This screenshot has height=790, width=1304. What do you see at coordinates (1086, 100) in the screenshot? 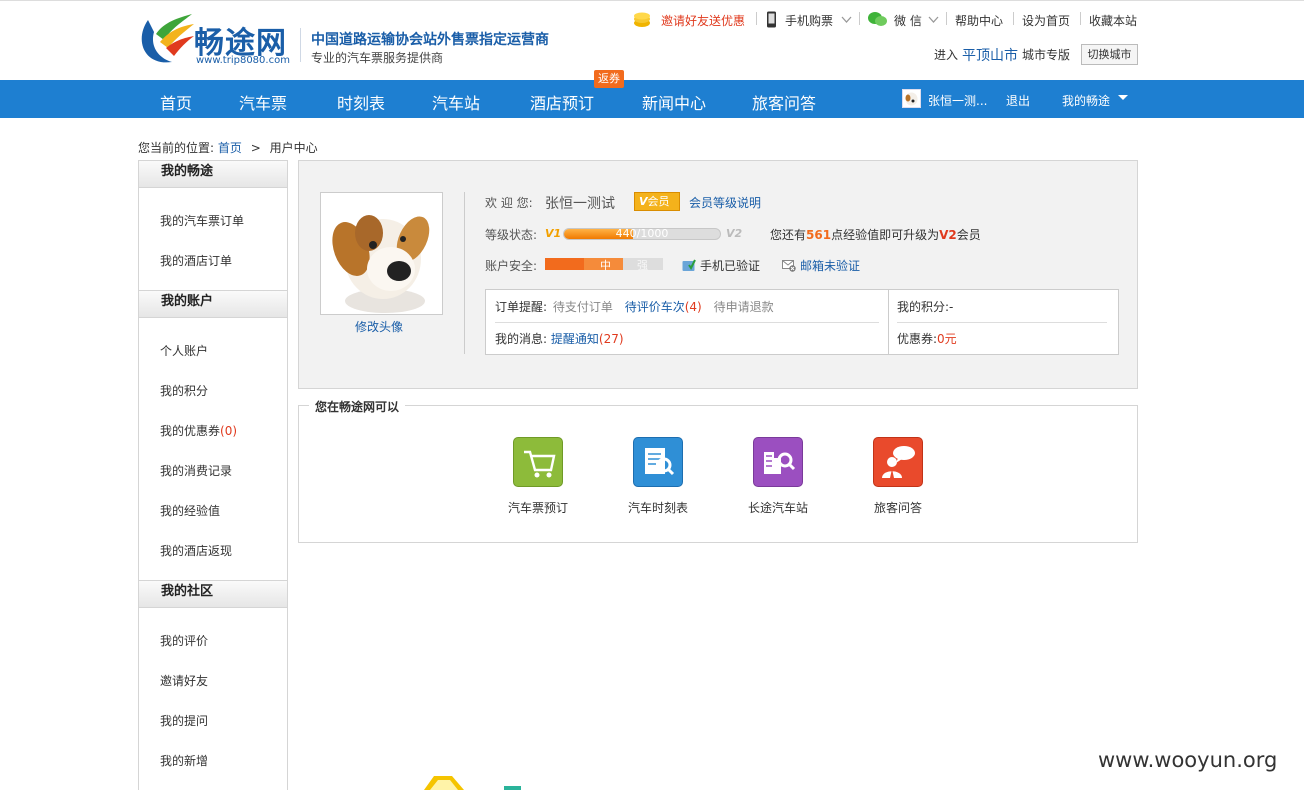
I see `my-changtu-menu: 我的畅途` at bounding box center [1086, 100].